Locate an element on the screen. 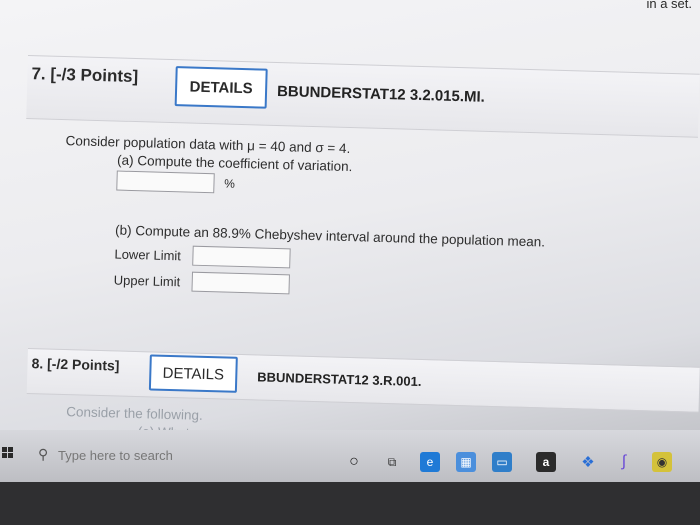 The height and width of the screenshot is (525, 700). question-8-code: BBUNDERSTAT12 3.R.001. is located at coordinates (339, 379).